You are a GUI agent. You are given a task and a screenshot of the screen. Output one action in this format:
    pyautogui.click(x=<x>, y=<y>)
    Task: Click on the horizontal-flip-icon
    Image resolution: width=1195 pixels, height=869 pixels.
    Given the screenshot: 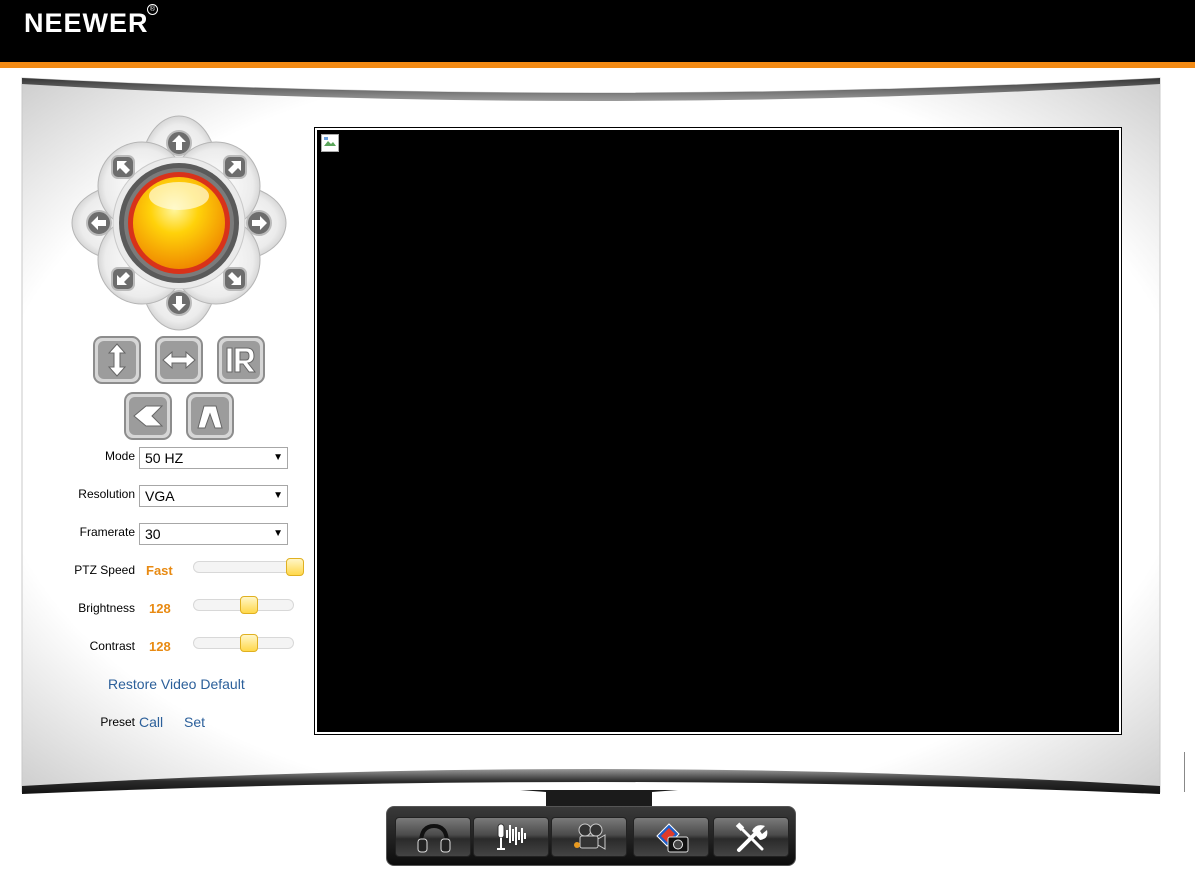 What is the action you would take?
    pyautogui.click(x=179, y=360)
    